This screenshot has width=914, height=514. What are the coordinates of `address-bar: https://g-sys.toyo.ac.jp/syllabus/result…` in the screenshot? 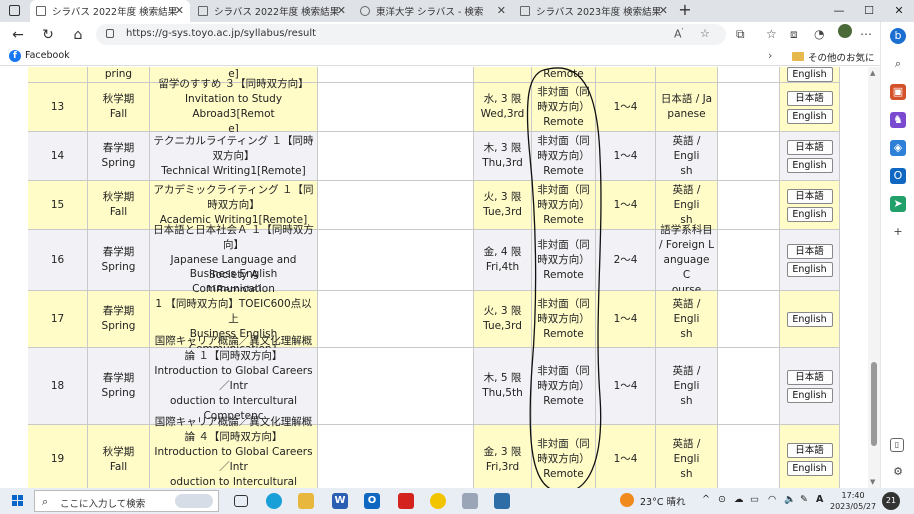 It's located at (411, 34).